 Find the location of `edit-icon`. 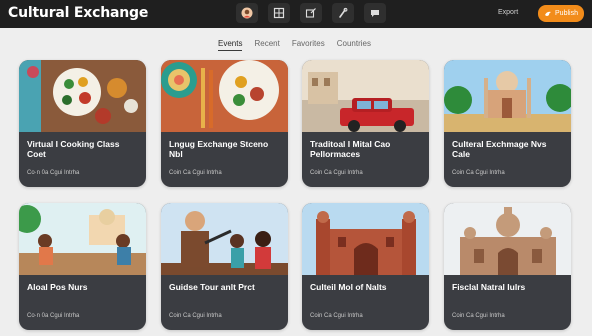

edit-icon is located at coordinates (310, 13).